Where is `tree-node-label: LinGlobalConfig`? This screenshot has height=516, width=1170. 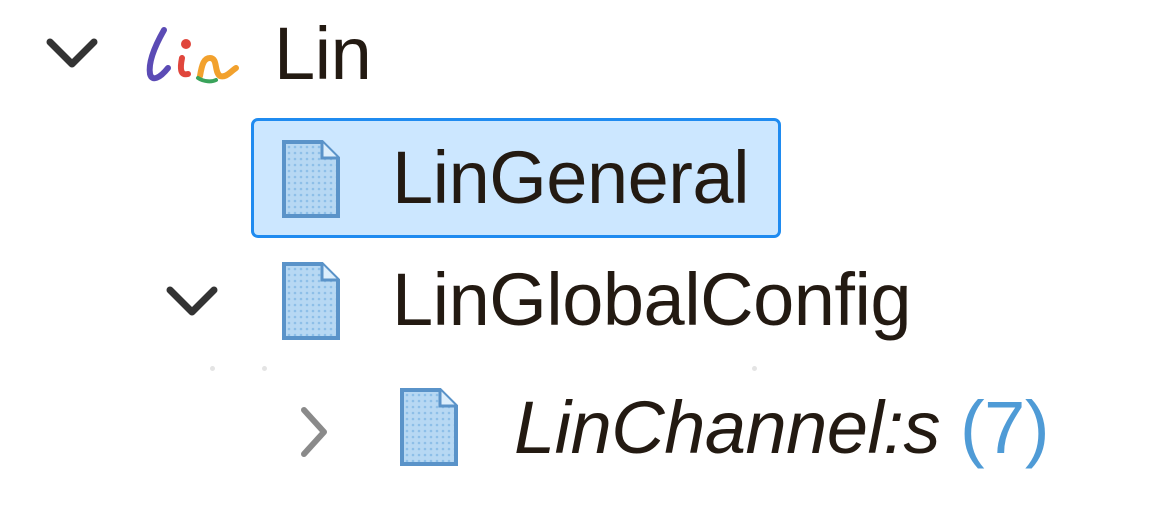
tree-node-label: LinGlobalConfig is located at coordinates (652, 299).